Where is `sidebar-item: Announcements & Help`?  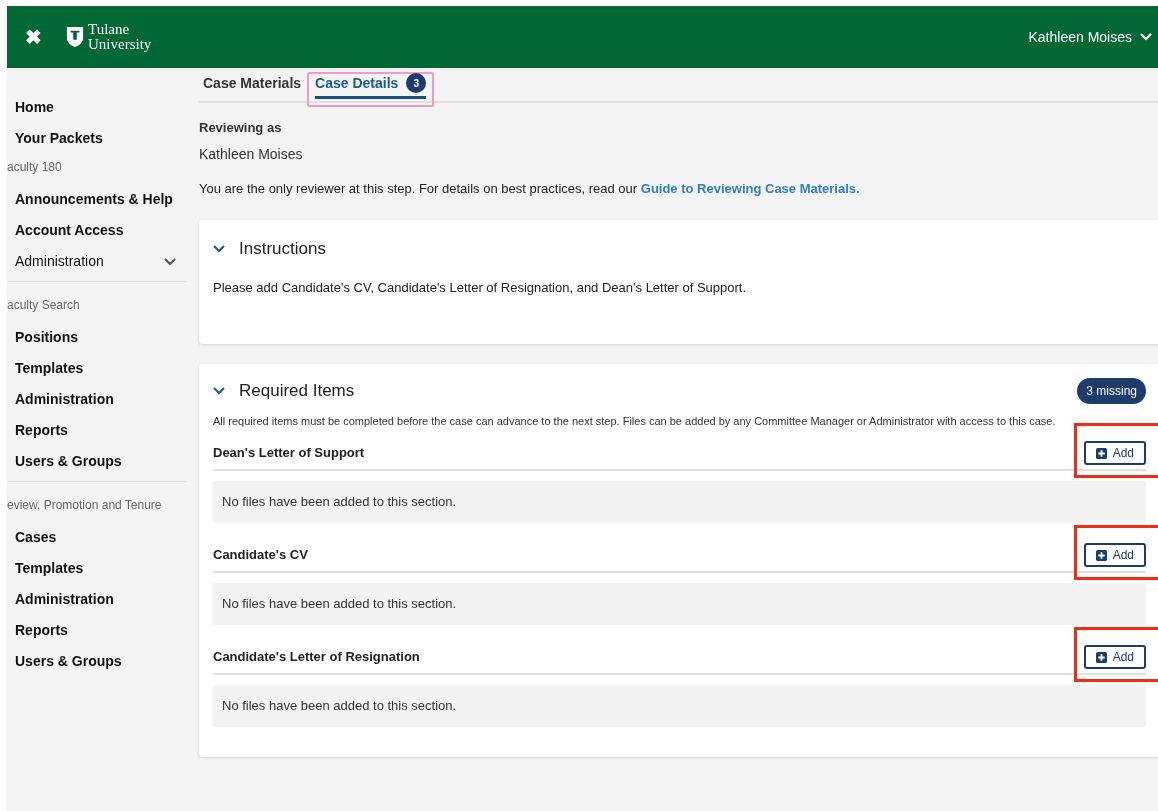
sidebar-item: Announcements & Help is located at coordinates (96, 199).